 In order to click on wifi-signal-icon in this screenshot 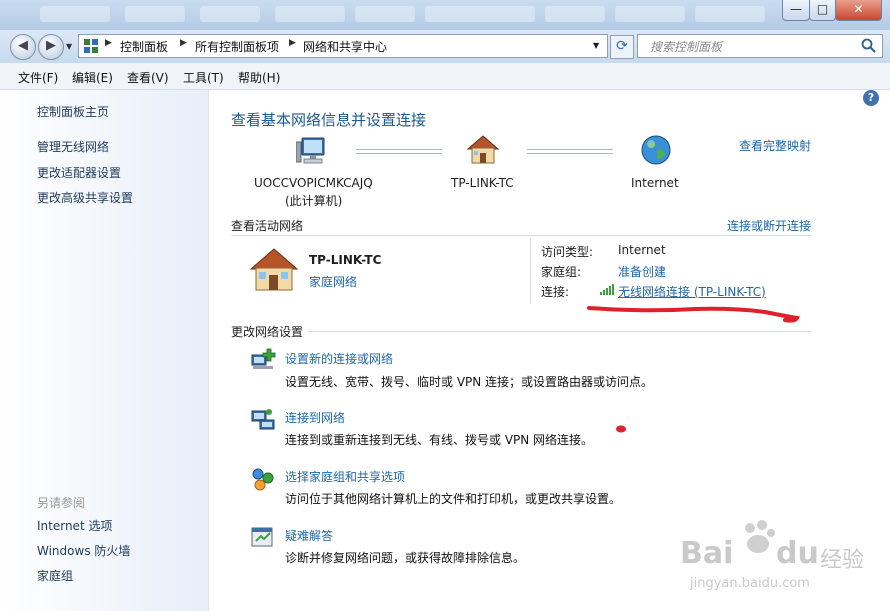, I will do `click(607, 289)`.